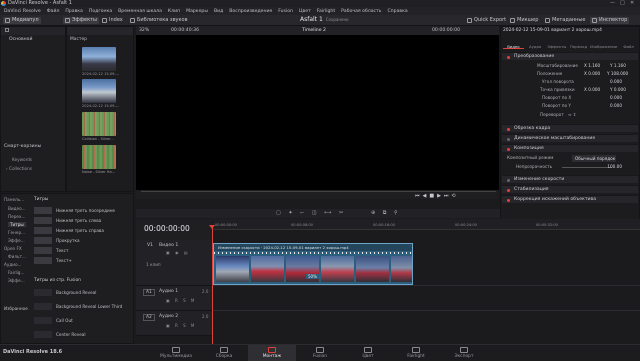  I want to click on menu-item: Временная шкала, so click(140, 11).